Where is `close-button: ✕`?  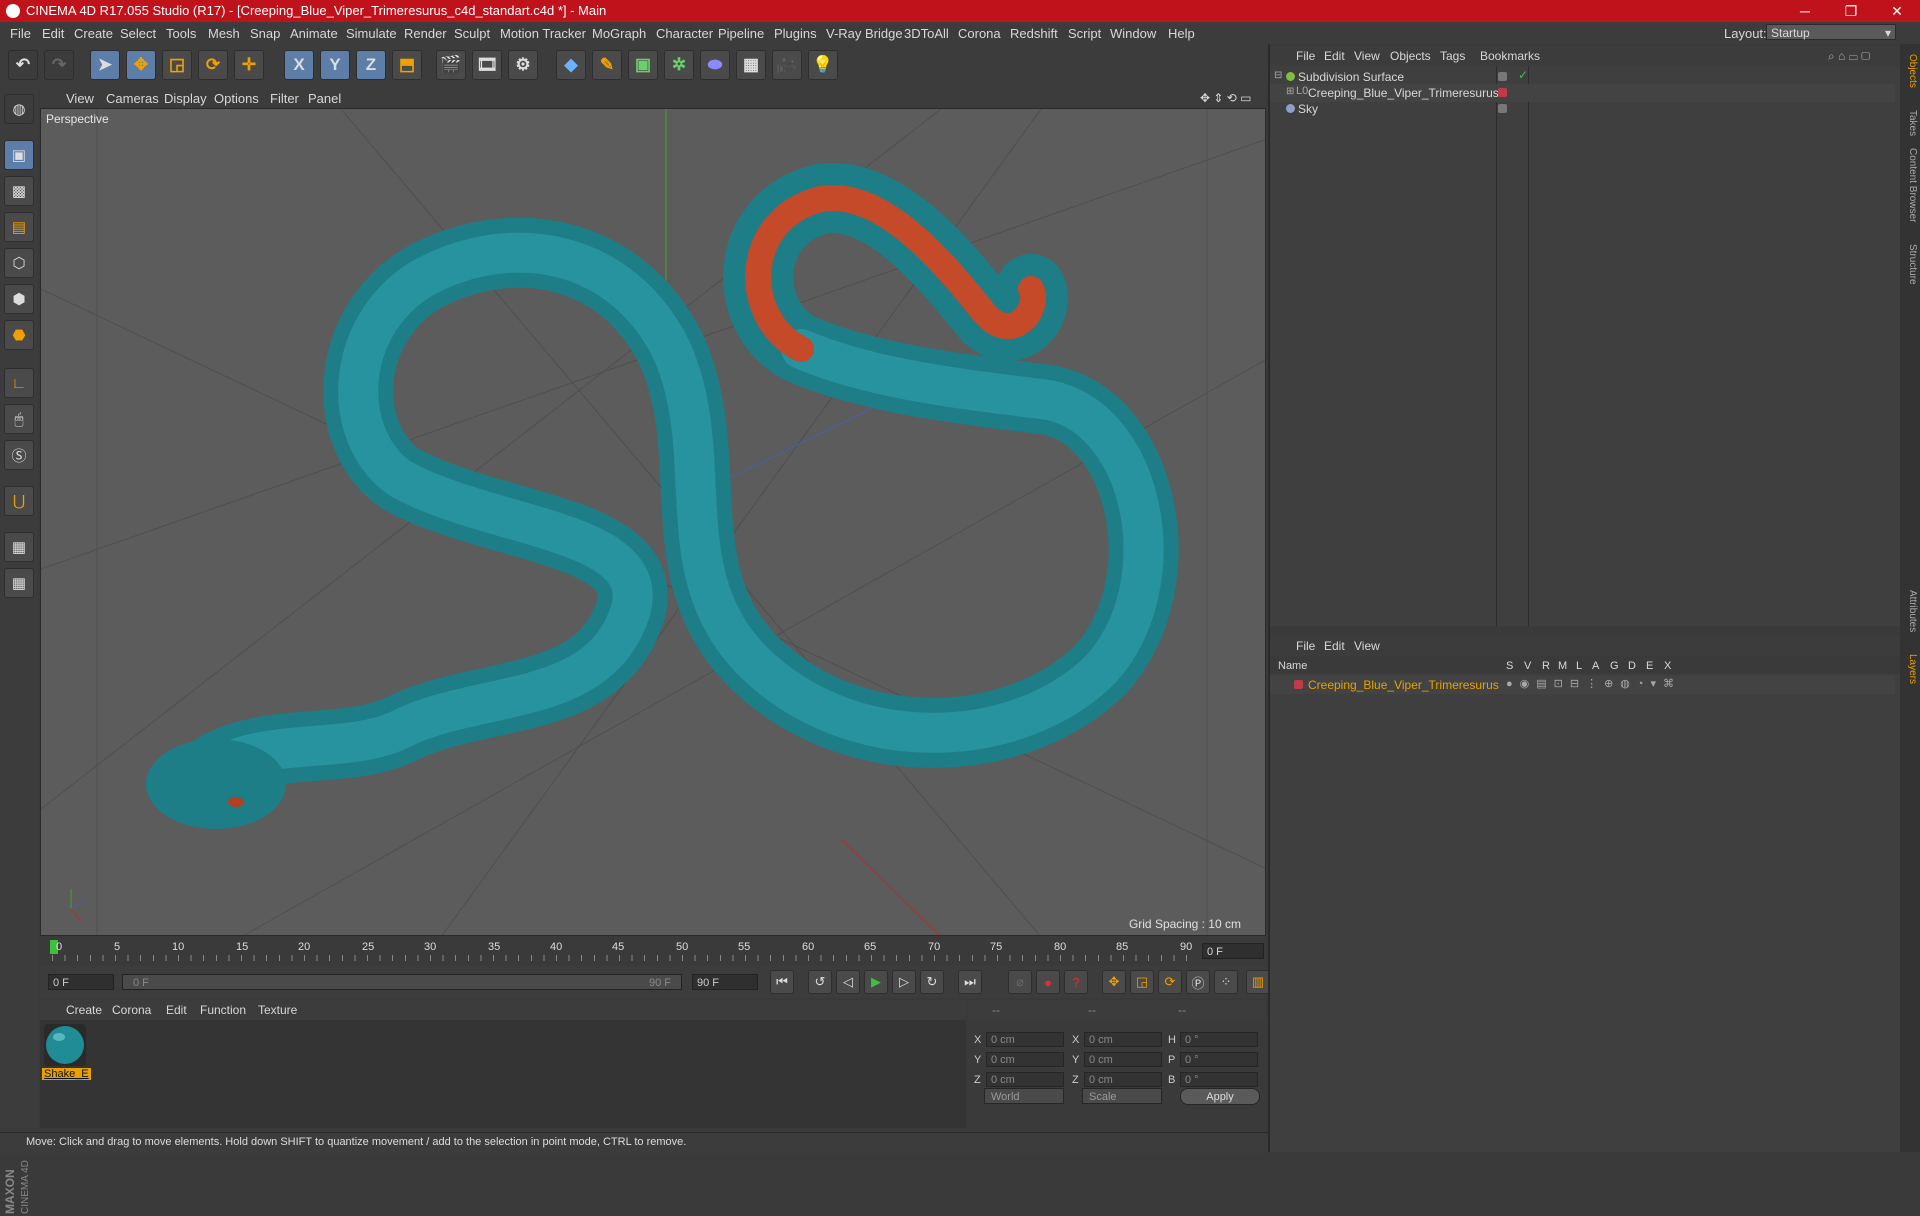
close-button: ✕ is located at coordinates (1897, 11).